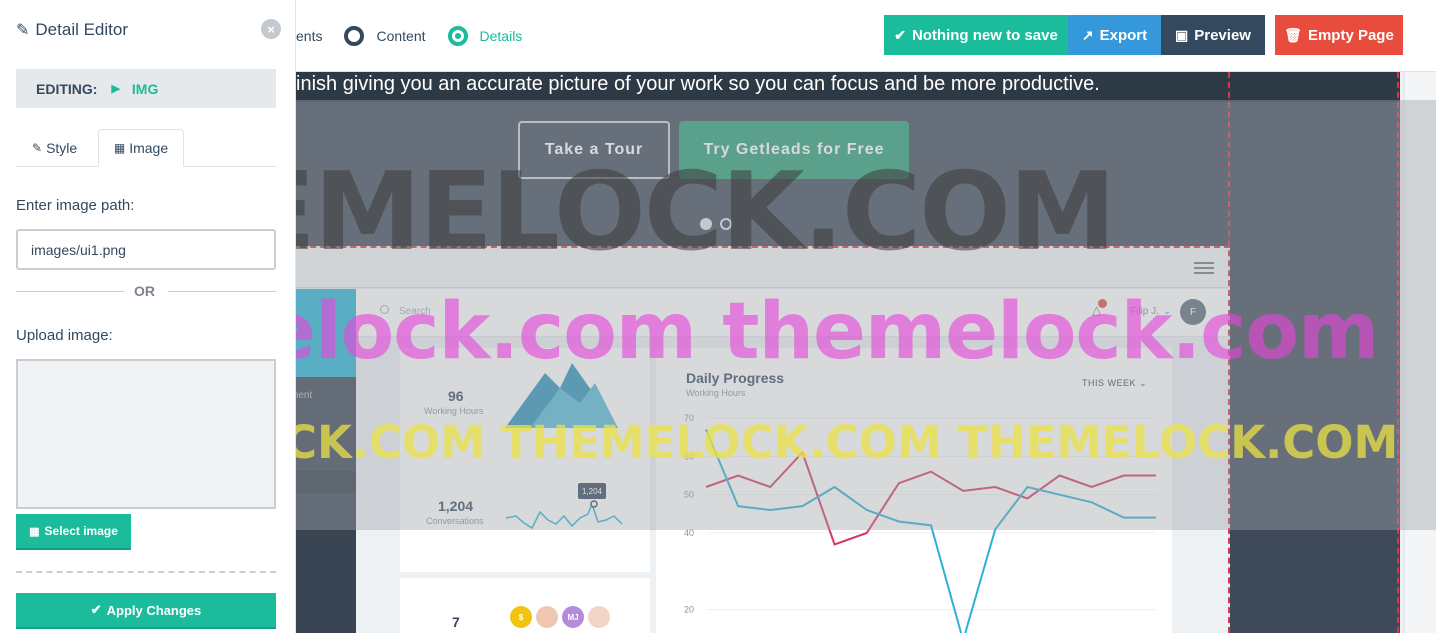 The image size is (1436, 633). I want to click on panel-title-text: Detail Editor, so click(82, 29).